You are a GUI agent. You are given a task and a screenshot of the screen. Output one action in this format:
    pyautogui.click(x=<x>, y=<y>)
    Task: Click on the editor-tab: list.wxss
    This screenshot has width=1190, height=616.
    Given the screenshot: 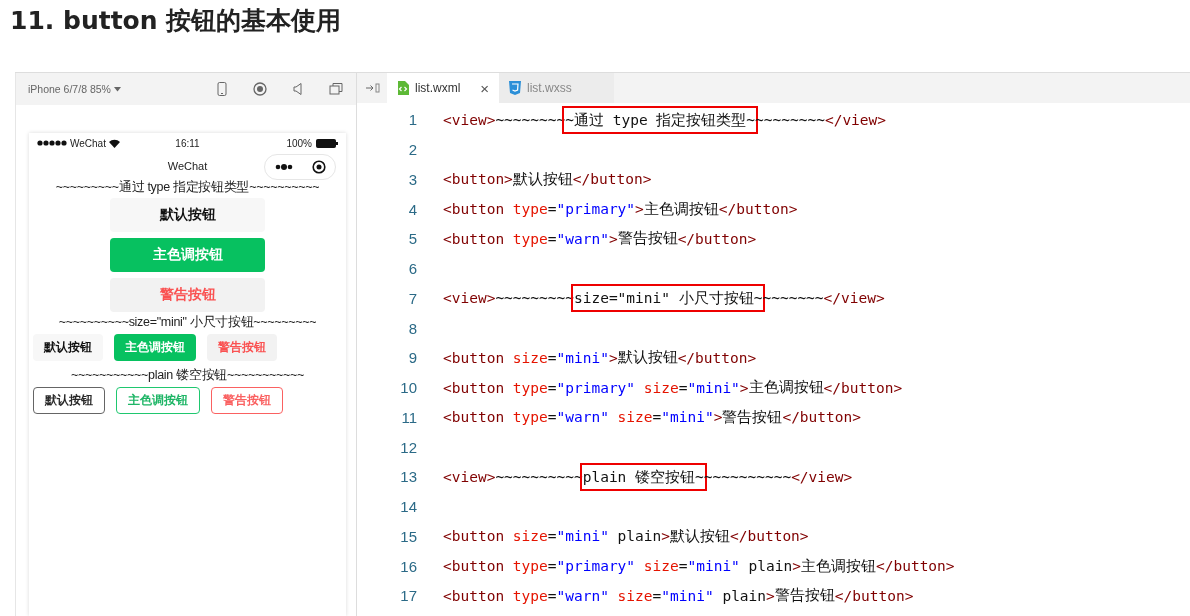 What is the action you would take?
    pyautogui.click(x=556, y=88)
    